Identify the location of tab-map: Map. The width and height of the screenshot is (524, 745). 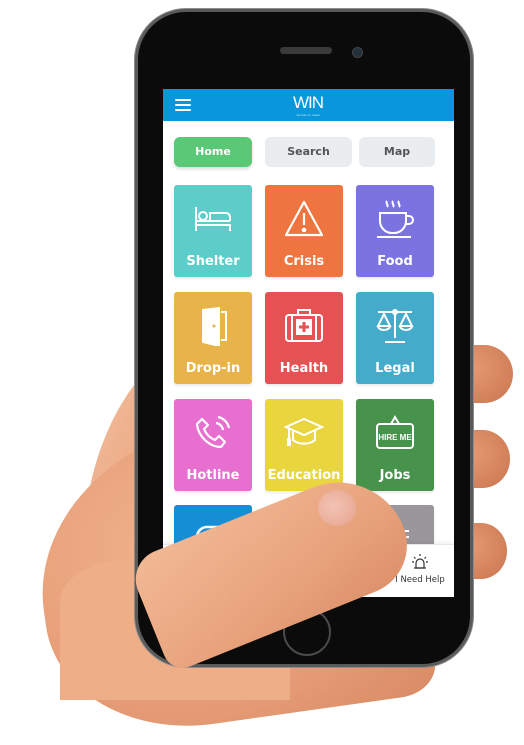
(397, 152).